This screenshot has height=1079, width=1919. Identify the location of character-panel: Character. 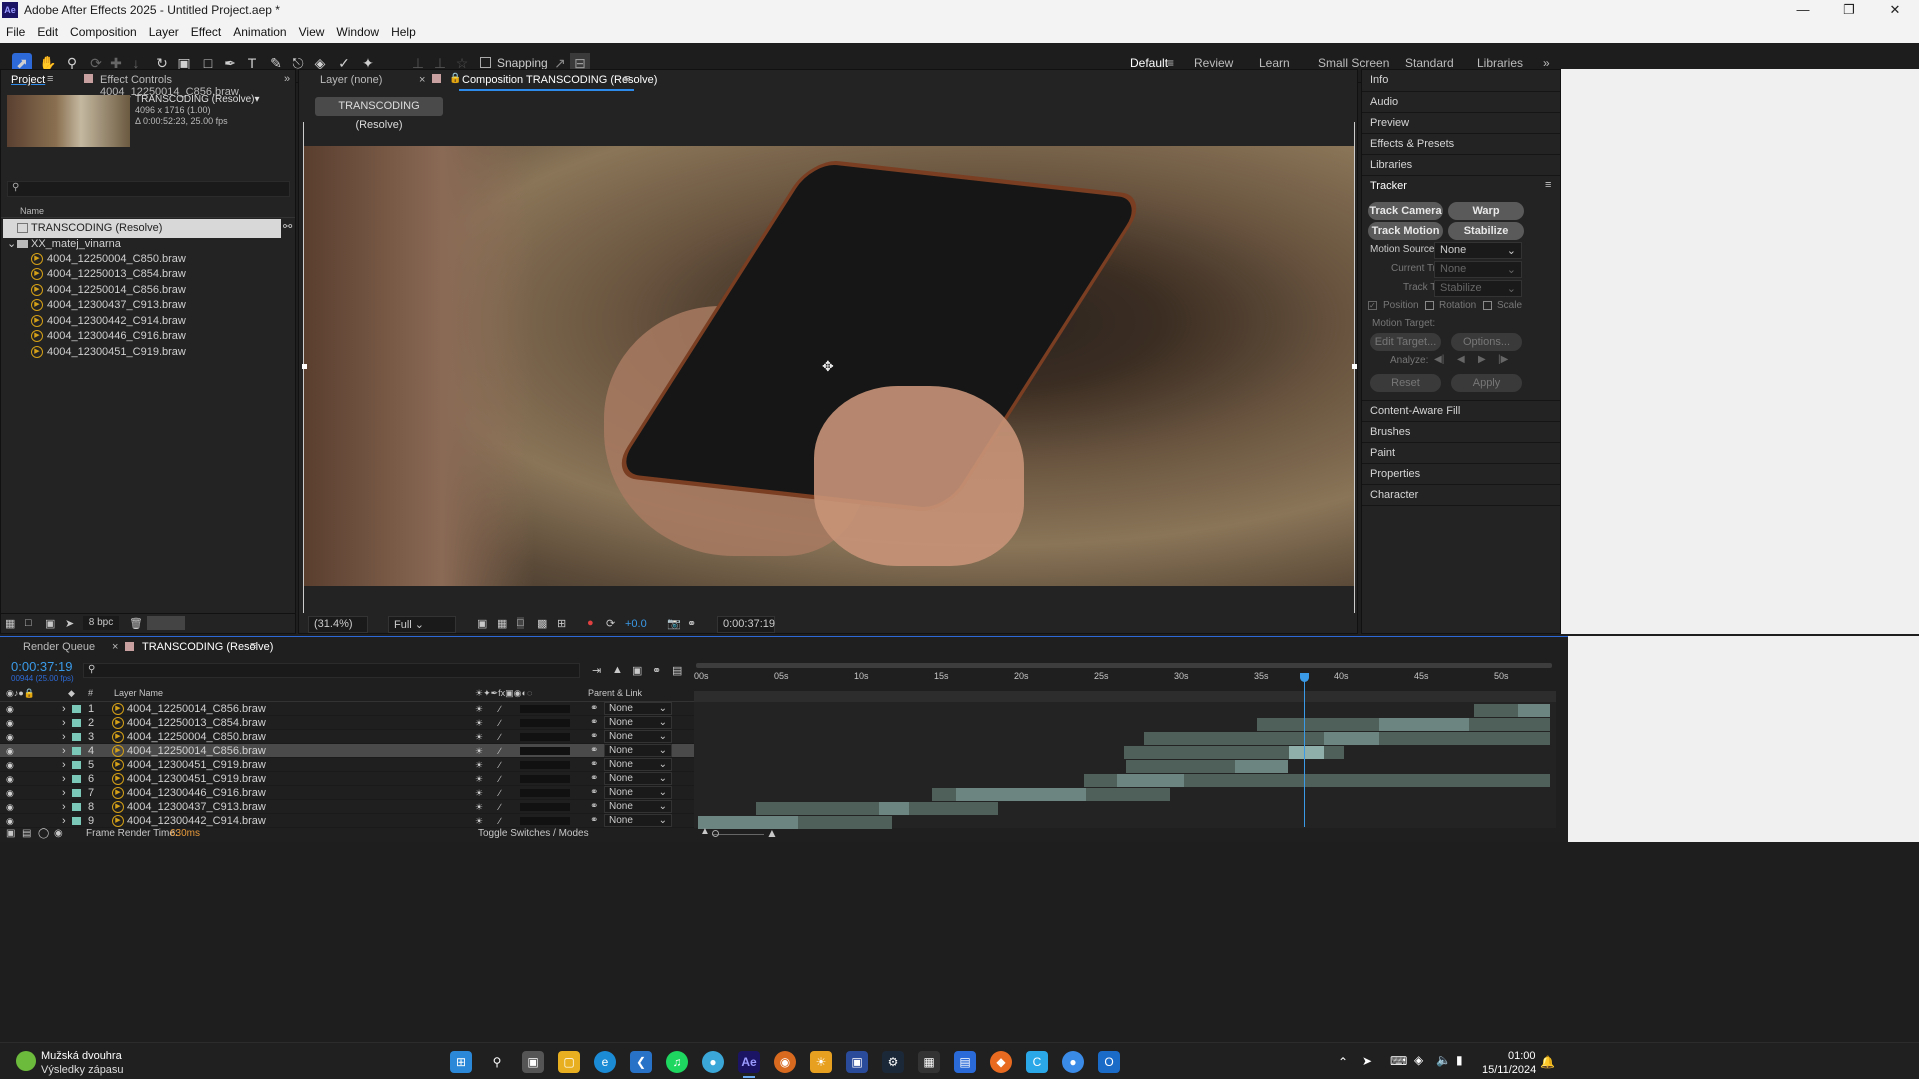
(1461, 495).